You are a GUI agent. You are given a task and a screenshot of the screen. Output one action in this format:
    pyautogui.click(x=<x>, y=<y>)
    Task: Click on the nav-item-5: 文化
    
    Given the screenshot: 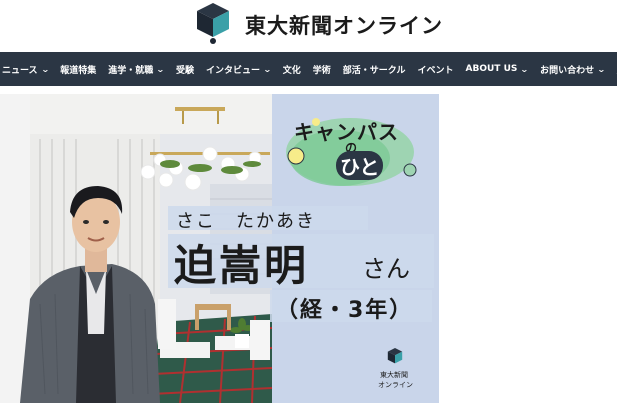 What is the action you would take?
    pyautogui.click(x=292, y=69)
    